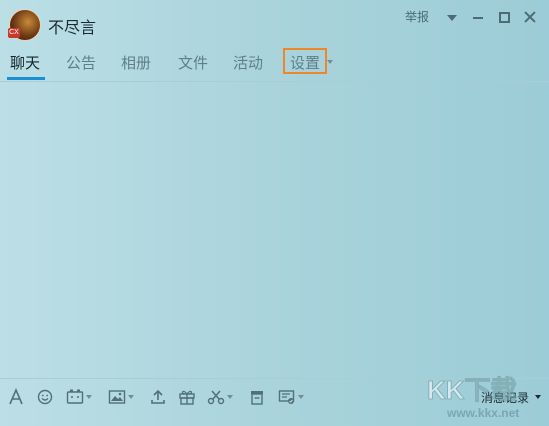 This screenshot has width=549, height=426. I want to click on watermark-url: www.kkx.net, so click(482, 413).